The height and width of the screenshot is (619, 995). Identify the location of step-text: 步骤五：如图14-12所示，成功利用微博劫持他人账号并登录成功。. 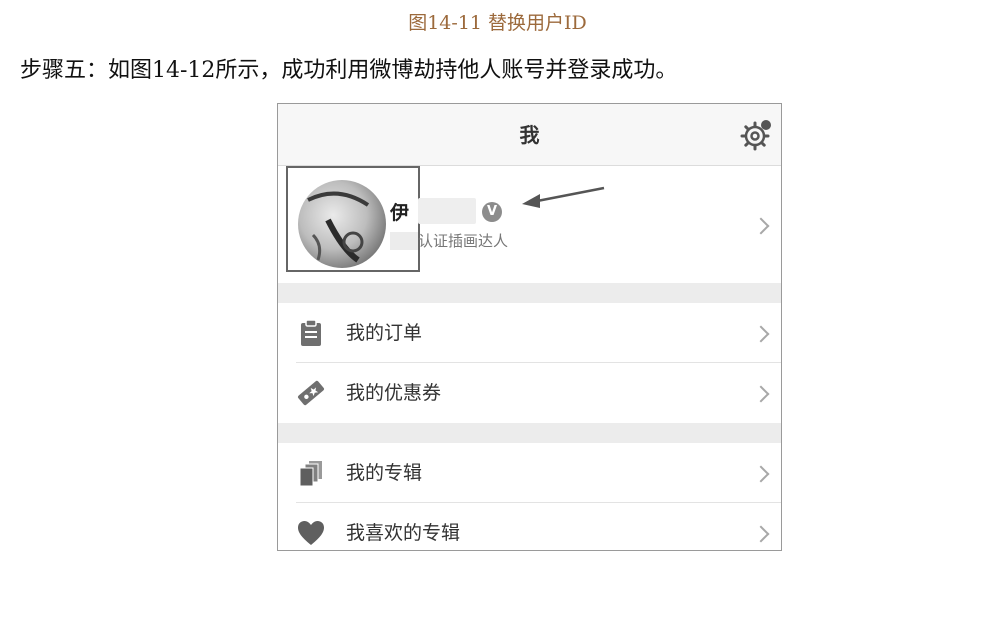
(349, 70).